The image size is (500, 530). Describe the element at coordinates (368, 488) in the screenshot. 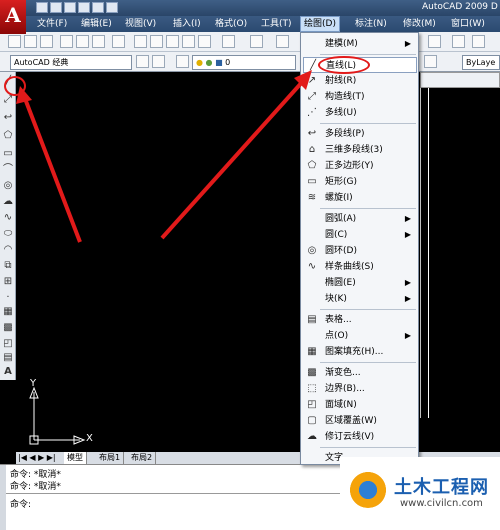

I see `watermark-logo` at that location.